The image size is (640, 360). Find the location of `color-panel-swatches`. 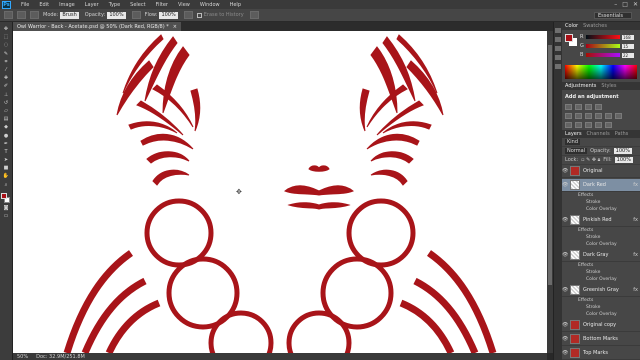

color-panel-swatches is located at coordinates (571, 40).